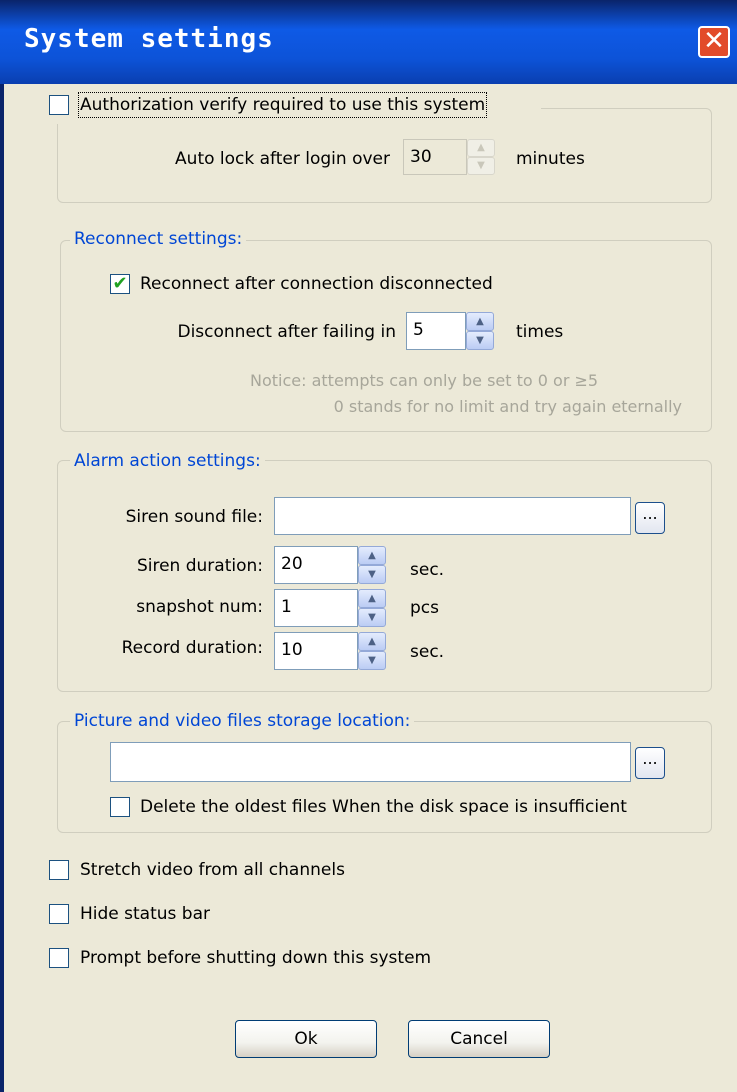 This screenshot has height=1092, width=737. What do you see at coordinates (424, 608) in the screenshot?
I see `snapshot-unit: pcs` at bounding box center [424, 608].